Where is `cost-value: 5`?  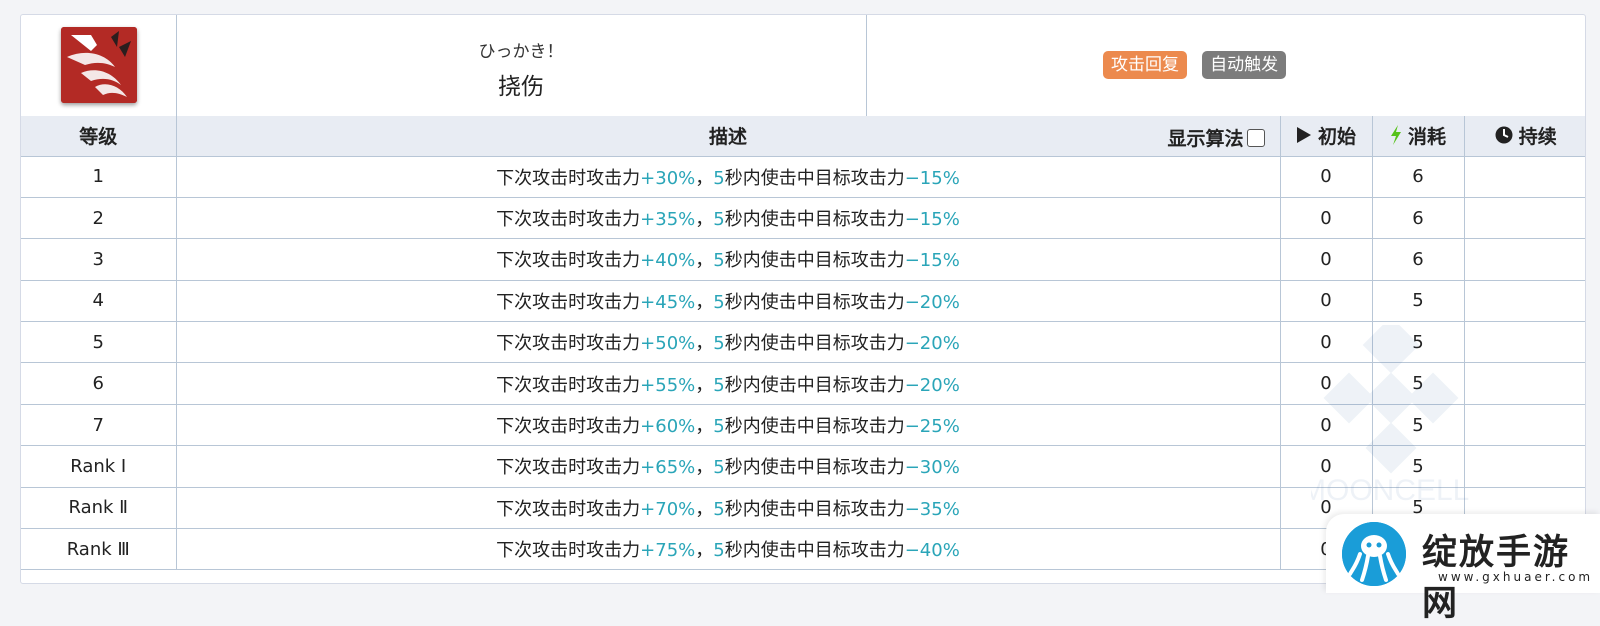 cost-value: 5 is located at coordinates (1418, 301).